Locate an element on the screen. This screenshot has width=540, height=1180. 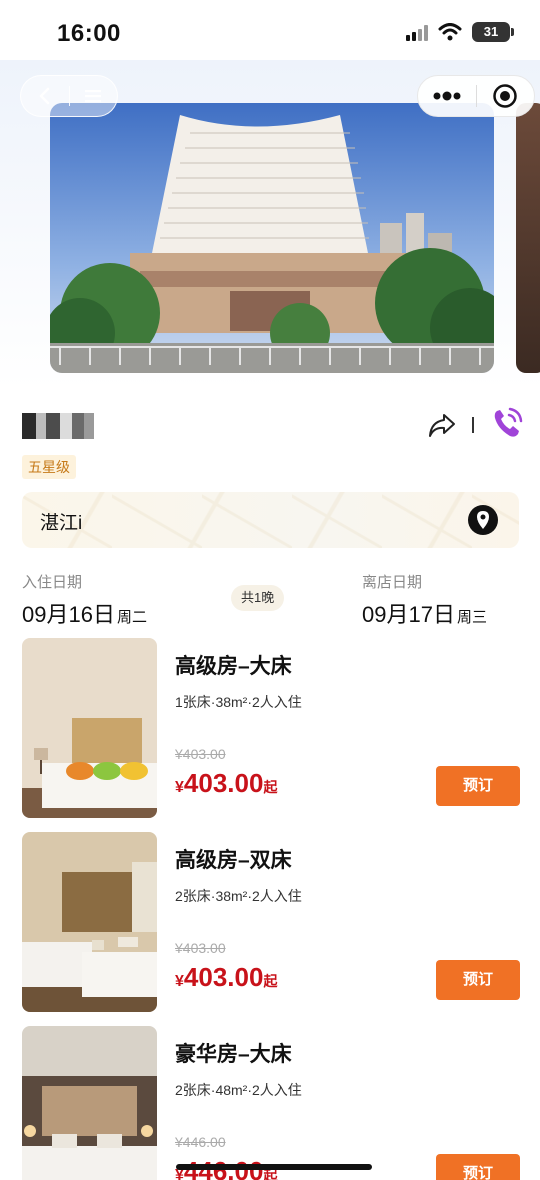
checkout-date: 09月17日 周三 is located at coordinates (424, 613).